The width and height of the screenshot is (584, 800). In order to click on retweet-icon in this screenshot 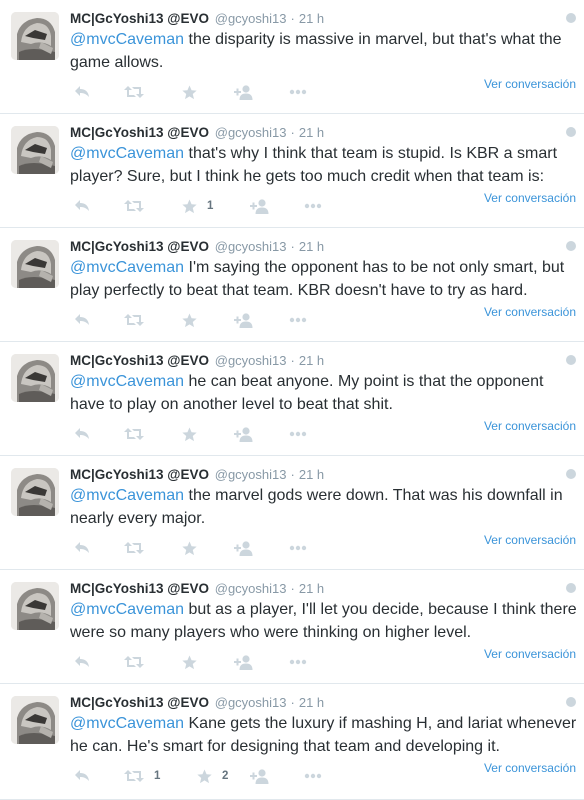, I will do `click(134, 206)`.